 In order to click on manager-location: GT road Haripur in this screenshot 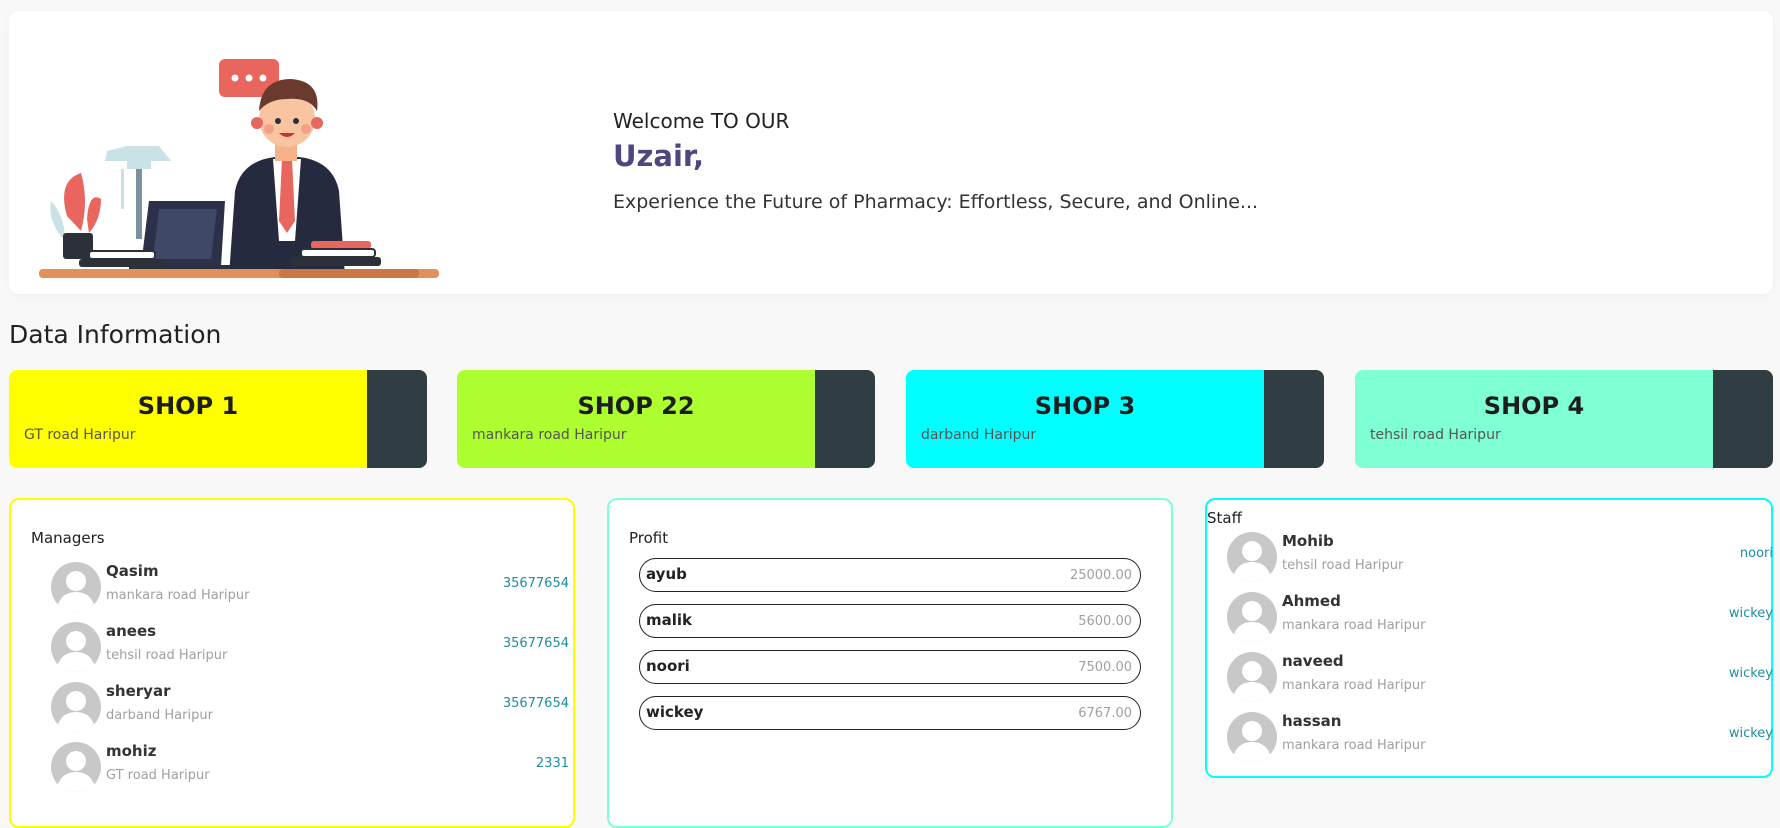, I will do `click(158, 775)`.